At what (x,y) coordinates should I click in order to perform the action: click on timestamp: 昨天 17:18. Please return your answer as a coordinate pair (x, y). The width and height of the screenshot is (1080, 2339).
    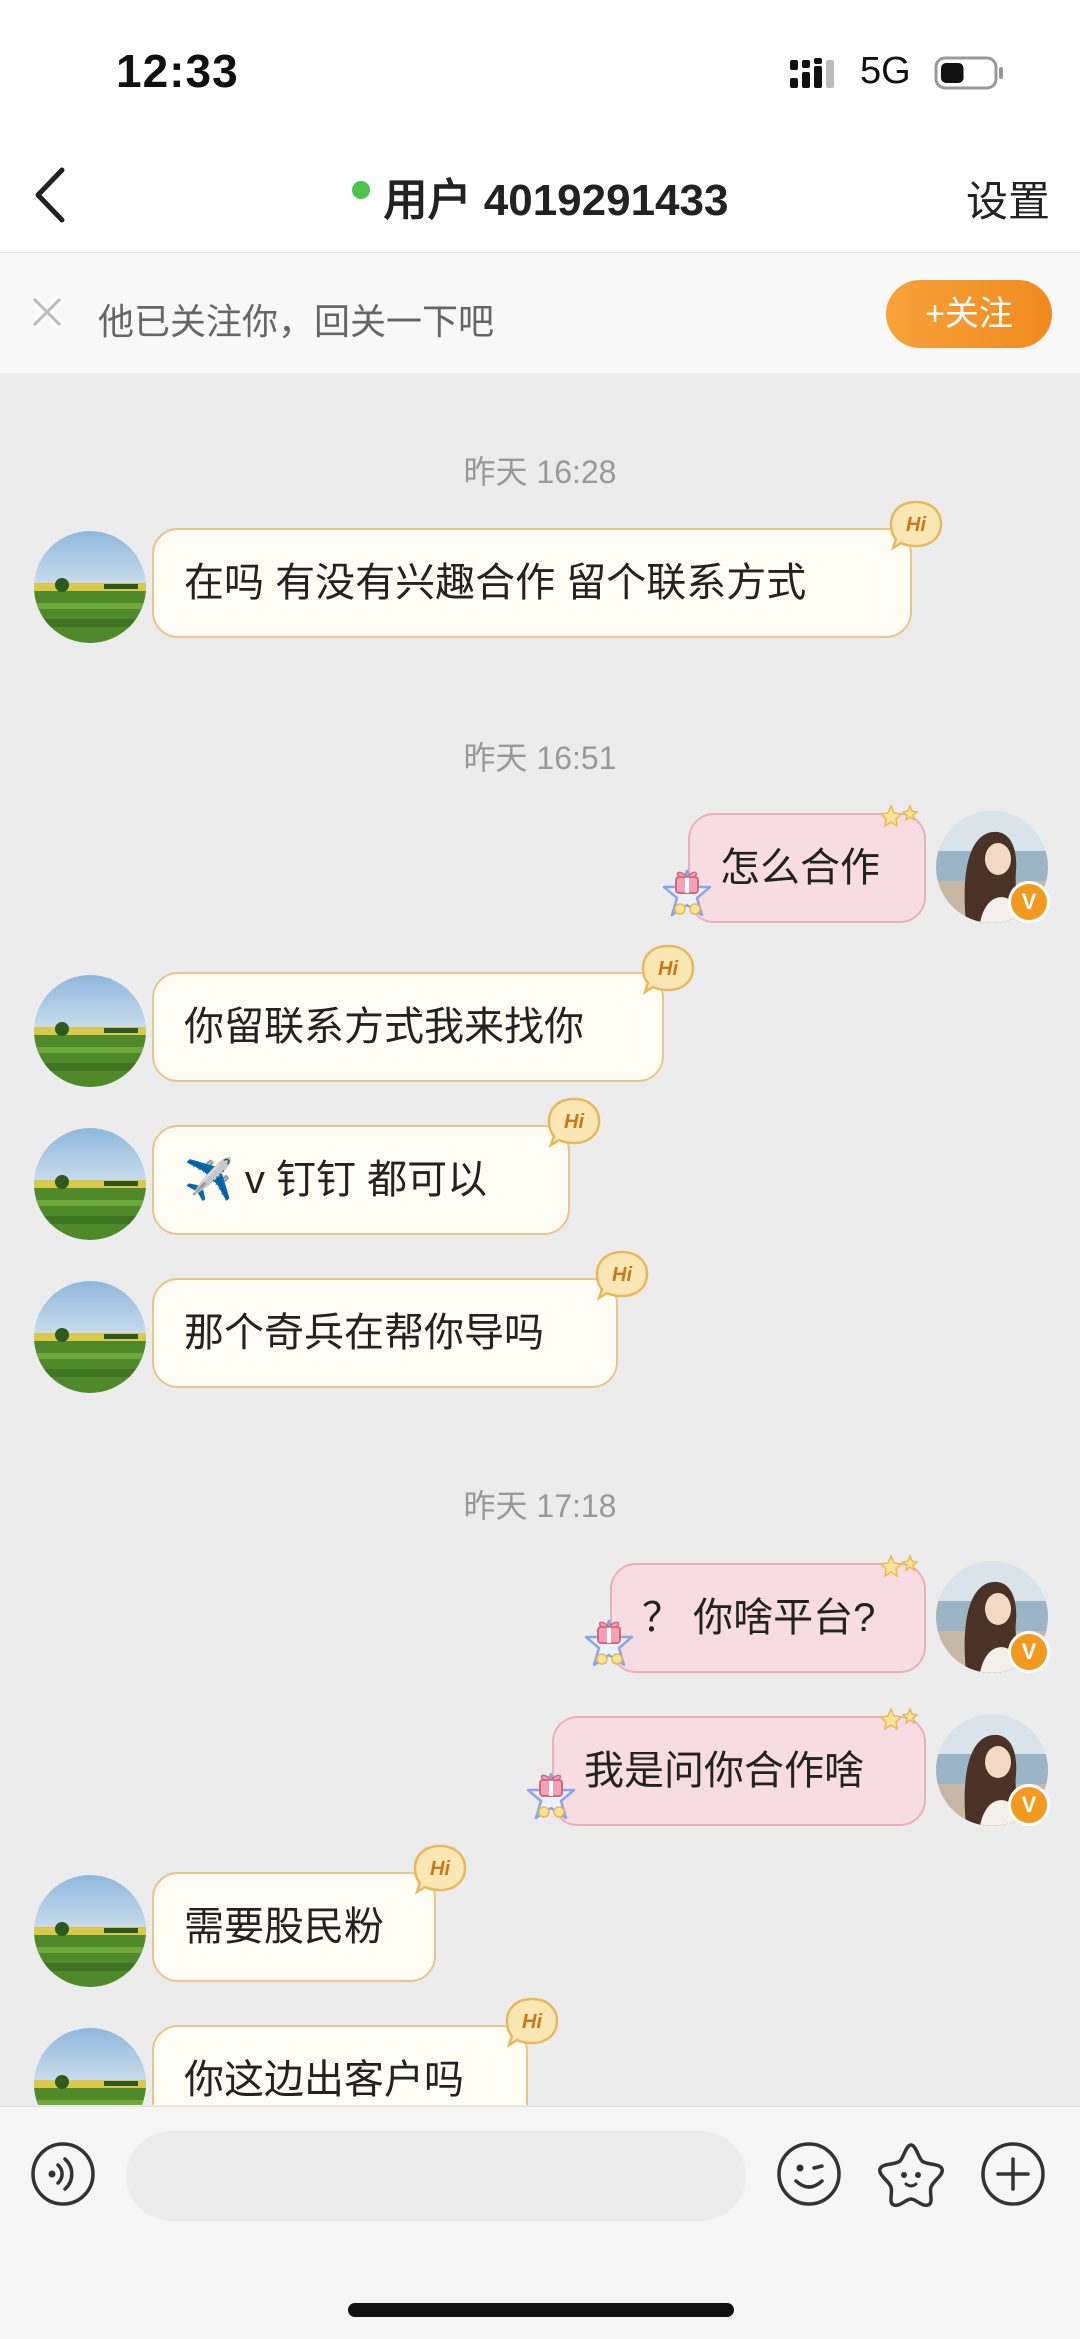
    Looking at the image, I should click on (540, 1506).